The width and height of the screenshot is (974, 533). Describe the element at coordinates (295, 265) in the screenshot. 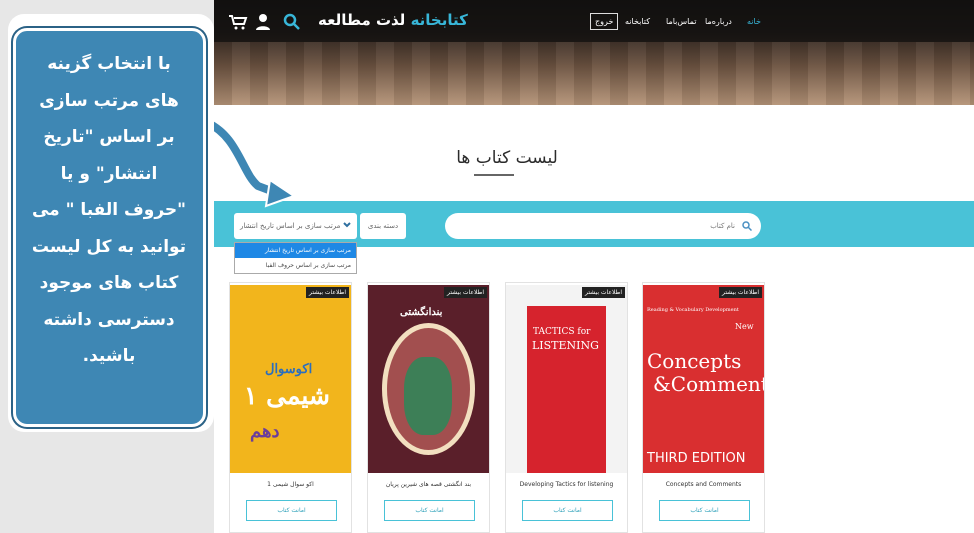

I see `sort-option-alpha: مرتب سازی بر اساس حروف الفبا` at that location.